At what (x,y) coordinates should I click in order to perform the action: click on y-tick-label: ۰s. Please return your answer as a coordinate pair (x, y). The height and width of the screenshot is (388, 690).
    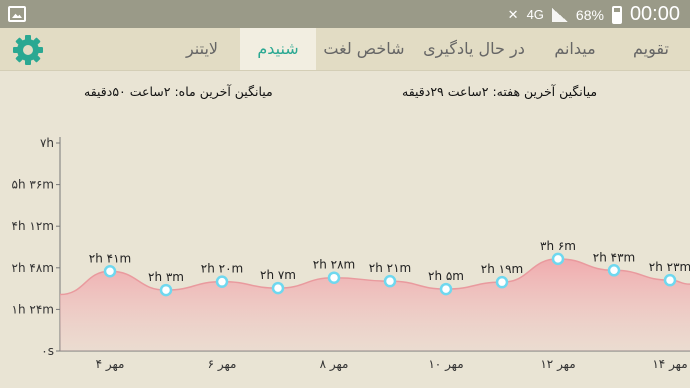
    Looking at the image, I should click on (47, 351).